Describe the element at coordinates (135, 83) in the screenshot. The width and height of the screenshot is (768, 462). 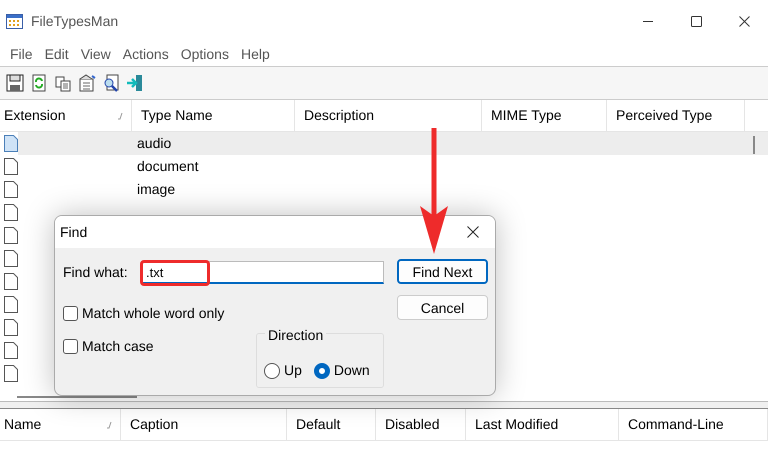
I see `exit-icon` at that location.